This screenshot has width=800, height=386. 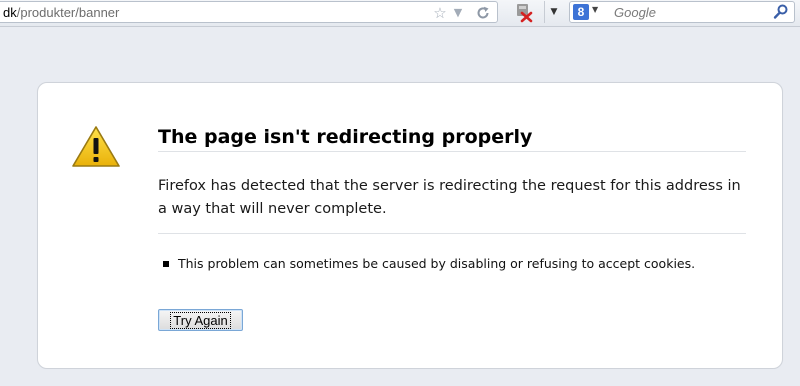 I want to click on addon-dropdown-icon: ▼, so click(x=553, y=12).